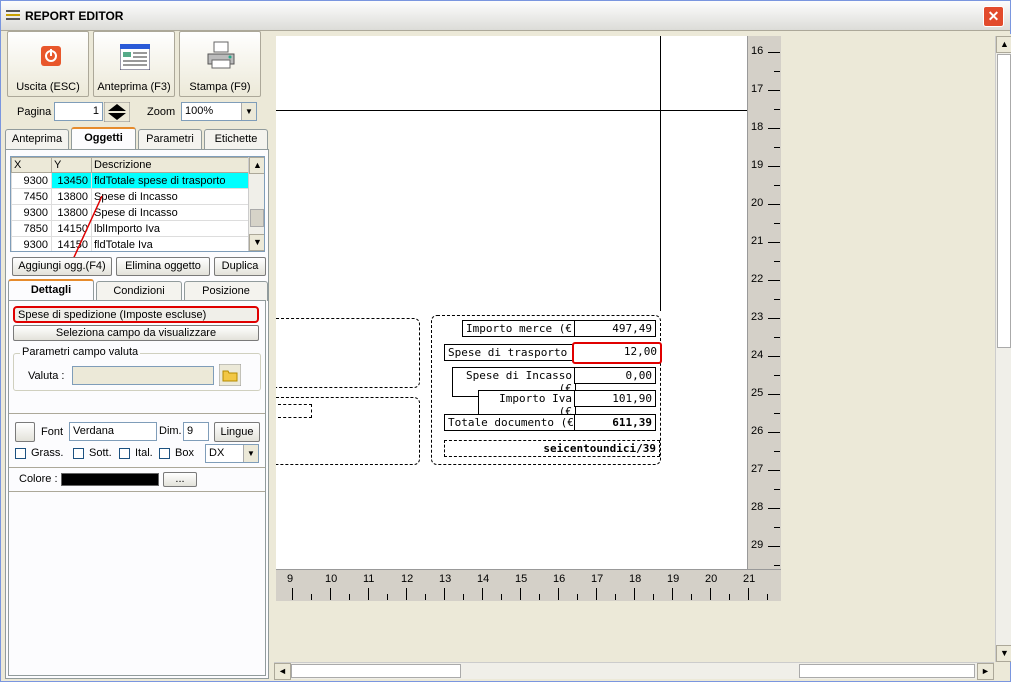  Describe the element at coordinates (757, 241) in the screenshot. I see `ruler-tick-label: 21` at that location.